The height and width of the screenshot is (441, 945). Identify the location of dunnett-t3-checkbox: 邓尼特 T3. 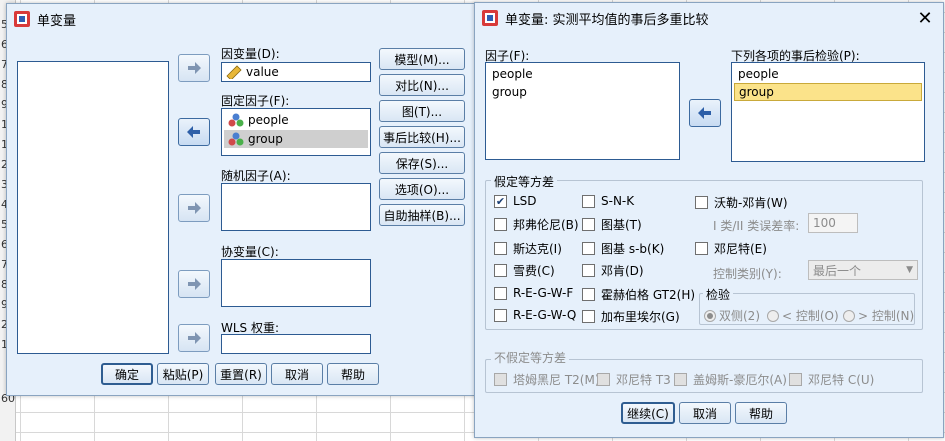
(634, 379).